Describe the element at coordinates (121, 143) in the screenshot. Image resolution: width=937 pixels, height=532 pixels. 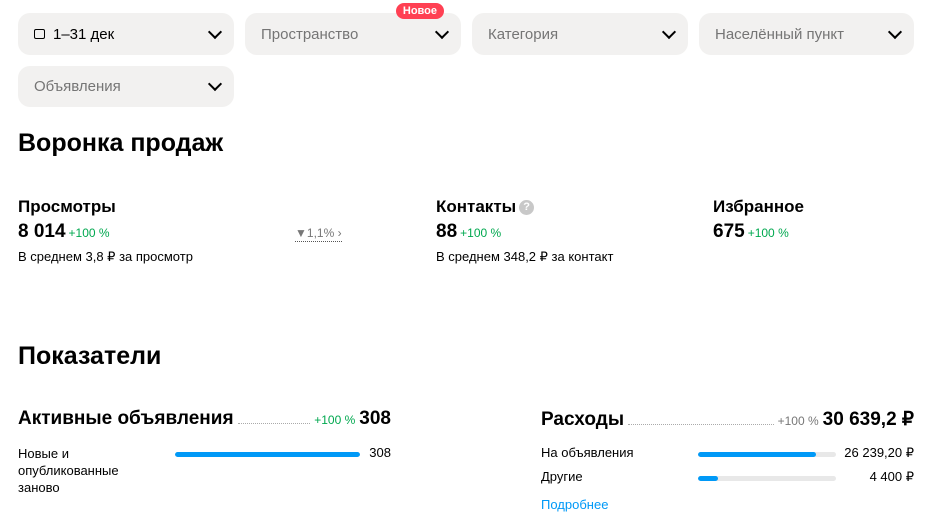
I see `funnel-title: Воронка продаж` at that location.